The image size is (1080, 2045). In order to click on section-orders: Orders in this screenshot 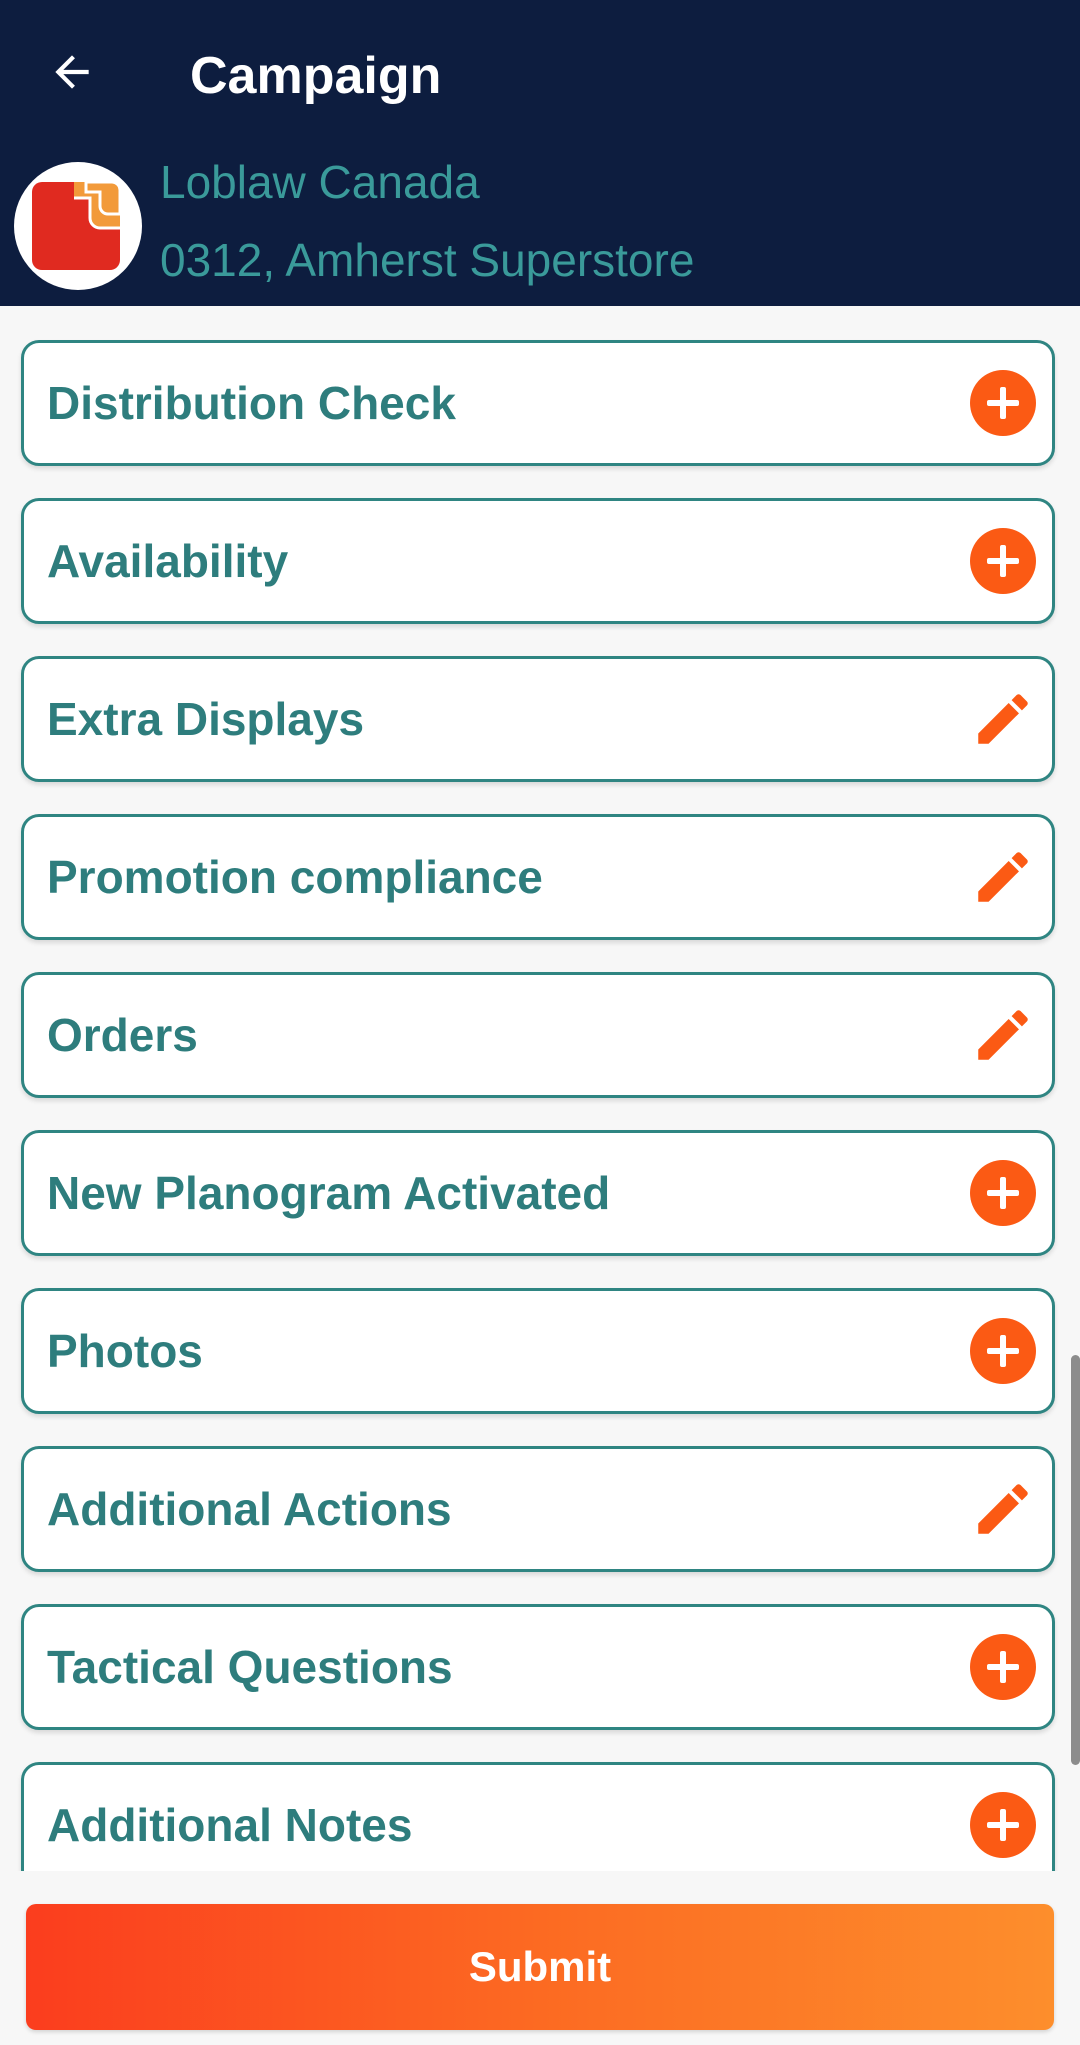, I will do `click(538, 1035)`.